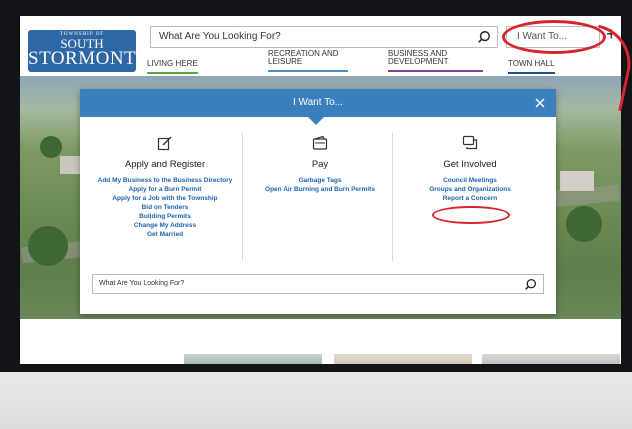  What do you see at coordinates (165, 189) in the screenshot?
I see `link-burn-permit: Apply for a Burn Permit` at bounding box center [165, 189].